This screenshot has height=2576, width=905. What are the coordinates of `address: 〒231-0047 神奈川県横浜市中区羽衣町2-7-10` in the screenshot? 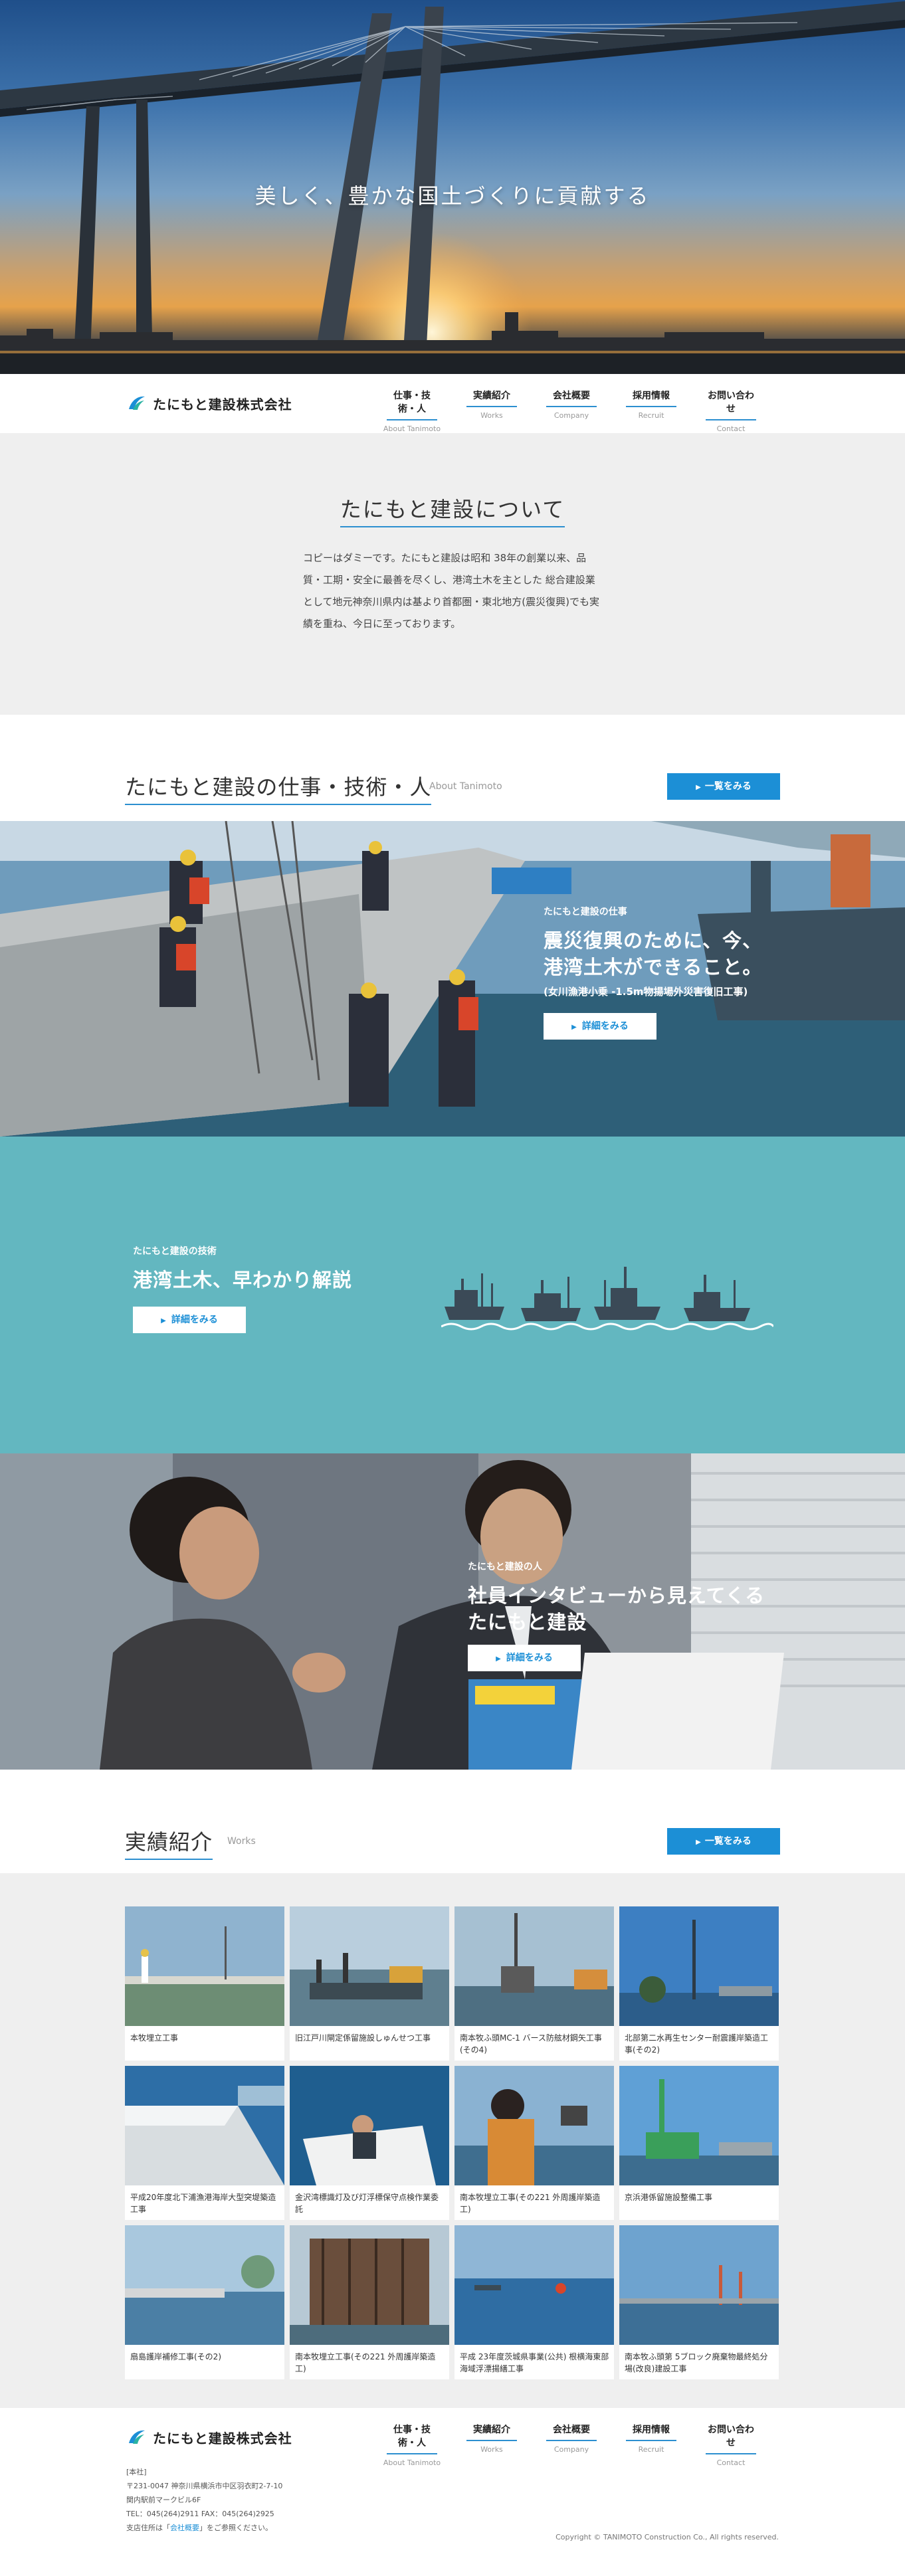 It's located at (204, 2486).